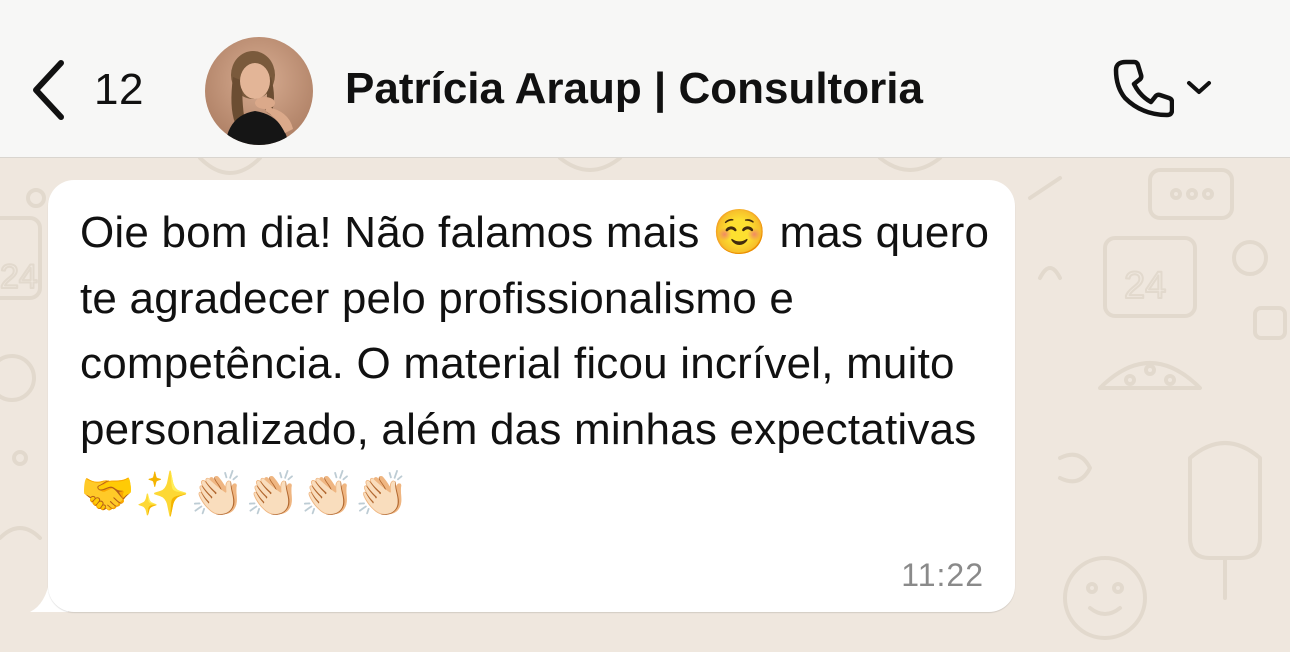 This screenshot has width=1290, height=652. What do you see at coordinates (87, 90) in the screenshot?
I see `back-button: 12` at bounding box center [87, 90].